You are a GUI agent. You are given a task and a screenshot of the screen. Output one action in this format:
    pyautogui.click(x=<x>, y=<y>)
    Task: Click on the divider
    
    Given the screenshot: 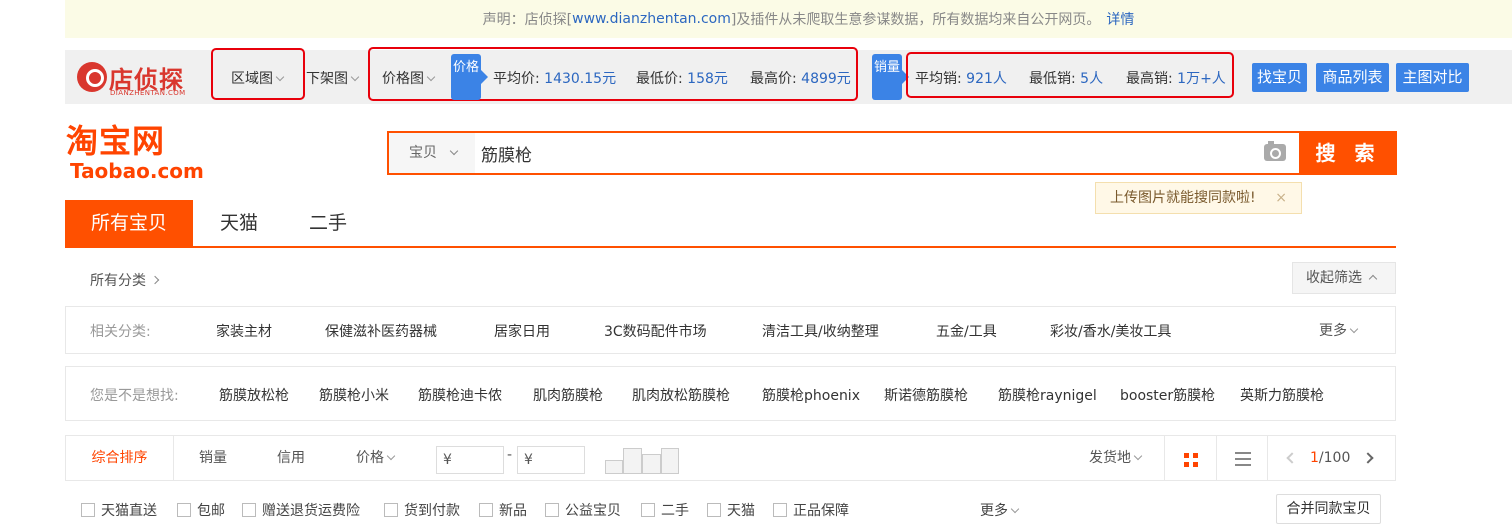 What is the action you would take?
    pyautogui.click(x=1164, y=458)
    